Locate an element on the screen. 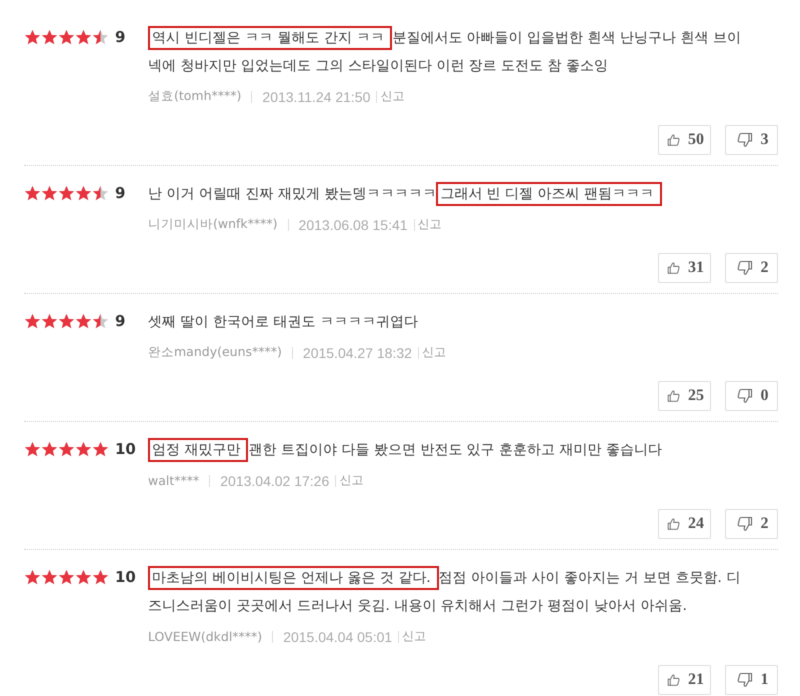 Image resolution: width=800 pixels, height=696 pixels. dislike-button: 0 is located at coordinates (751, 396).